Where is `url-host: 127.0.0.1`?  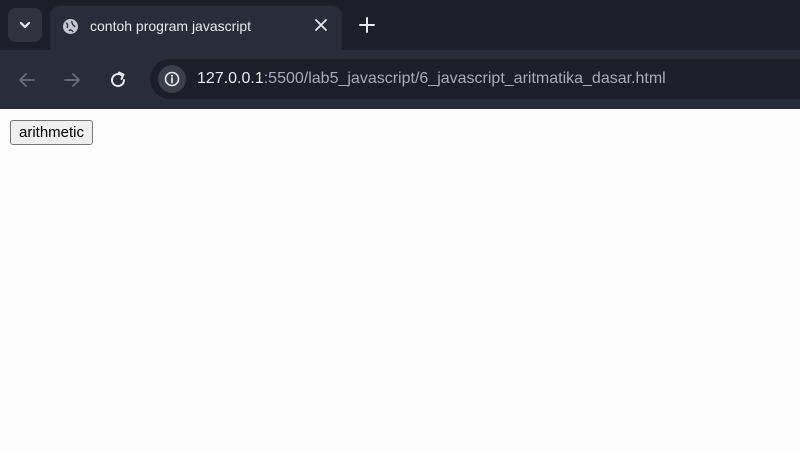 url-host: 127.0.0.1 is located at coordinates (230, 78).